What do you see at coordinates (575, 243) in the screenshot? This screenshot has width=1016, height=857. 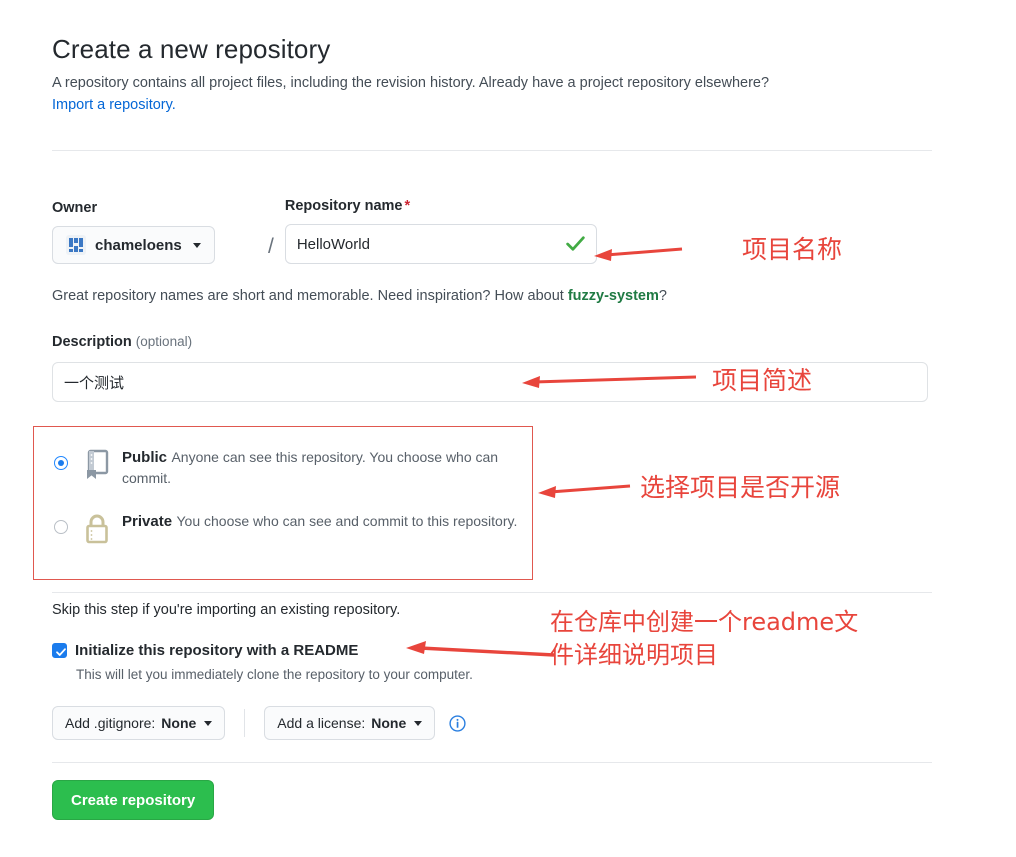 I see `check-icon` at bounding box center [575, 243].